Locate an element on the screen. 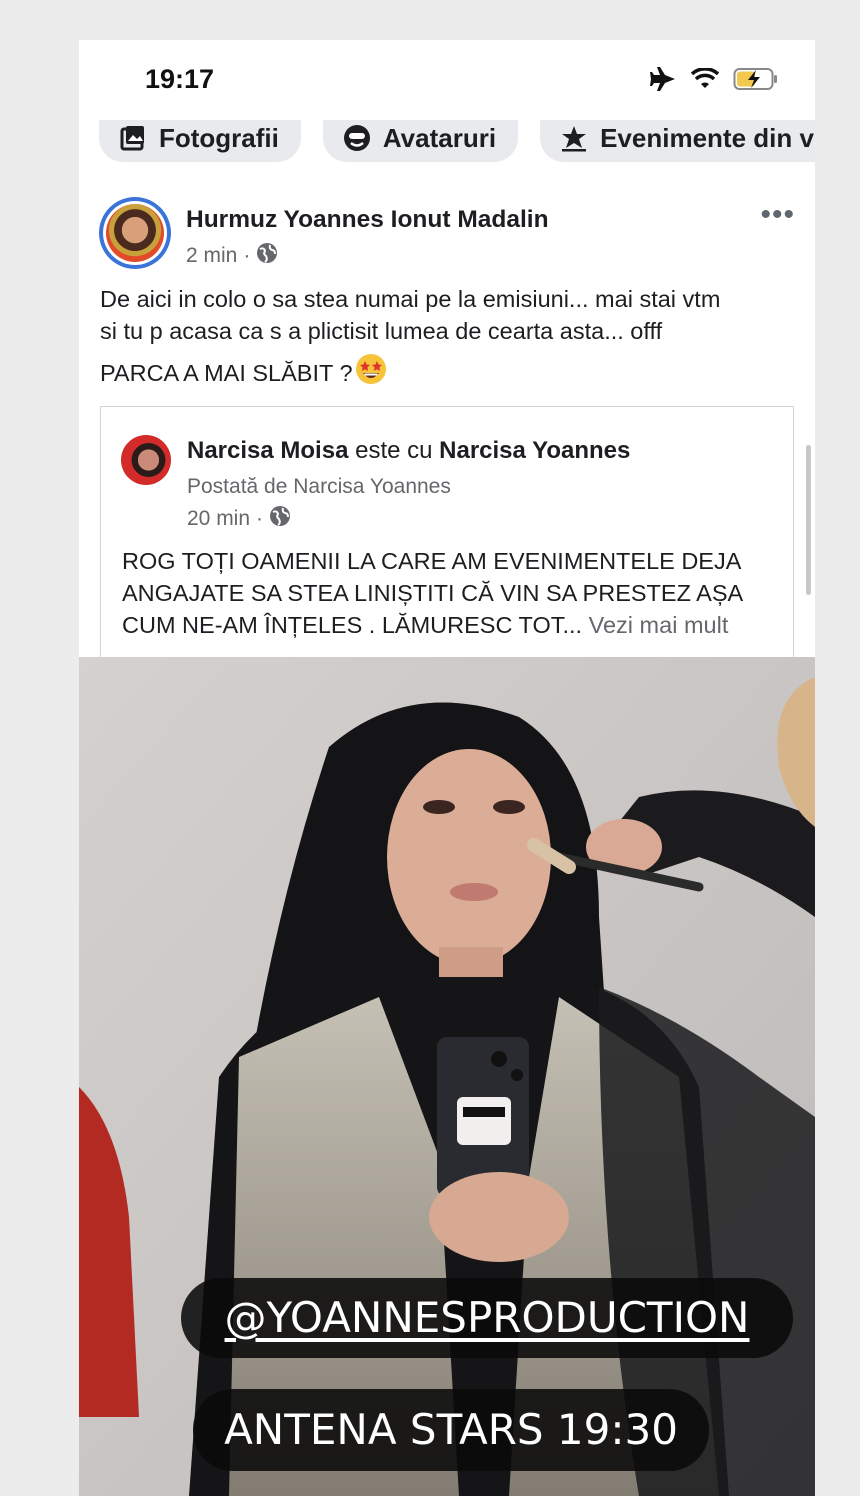 This screenshot has height=1496, width=860. photo-icon is located at coordinates (133, 138).